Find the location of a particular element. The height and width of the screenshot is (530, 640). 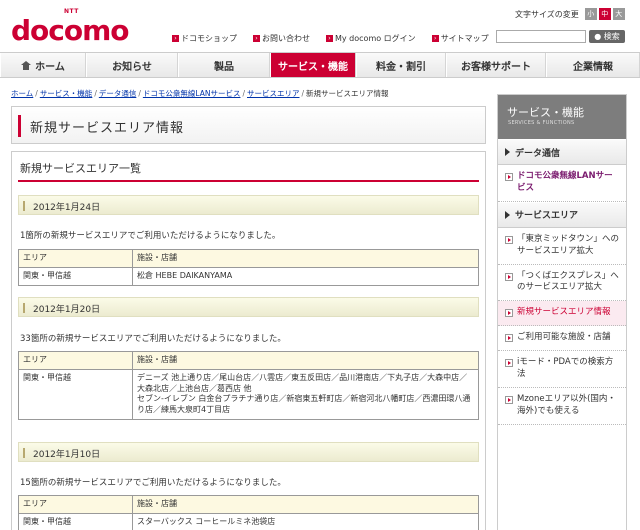

font-size-small-button: 小 is located at coordinates (590, 14).